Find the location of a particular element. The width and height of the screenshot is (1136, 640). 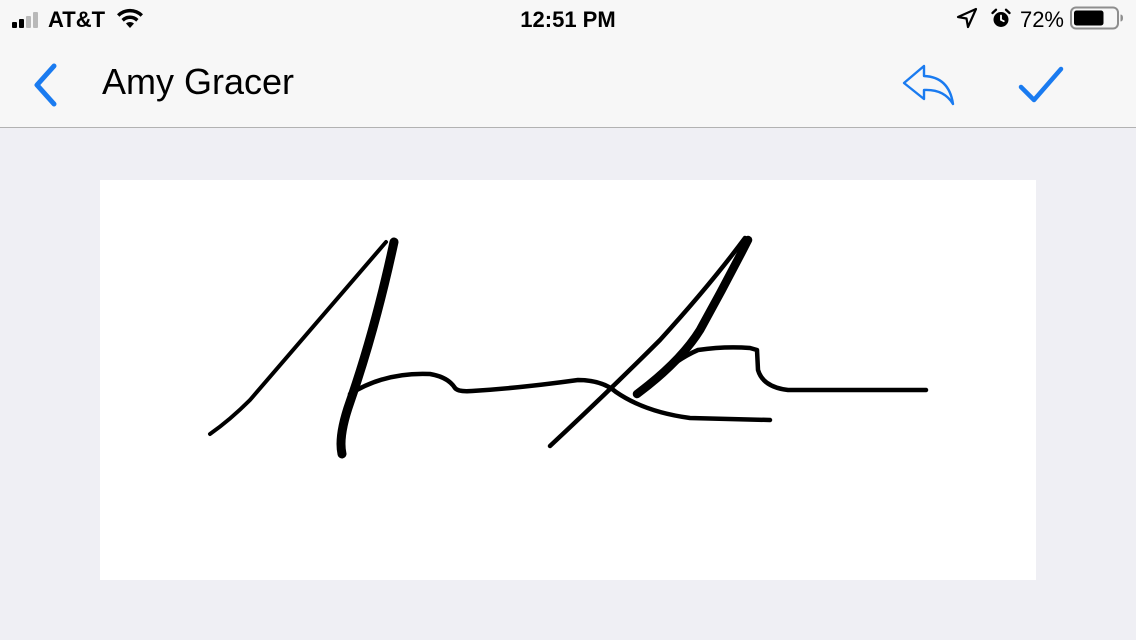

alarm-clock-icon is located at coordinates (1001, 20).